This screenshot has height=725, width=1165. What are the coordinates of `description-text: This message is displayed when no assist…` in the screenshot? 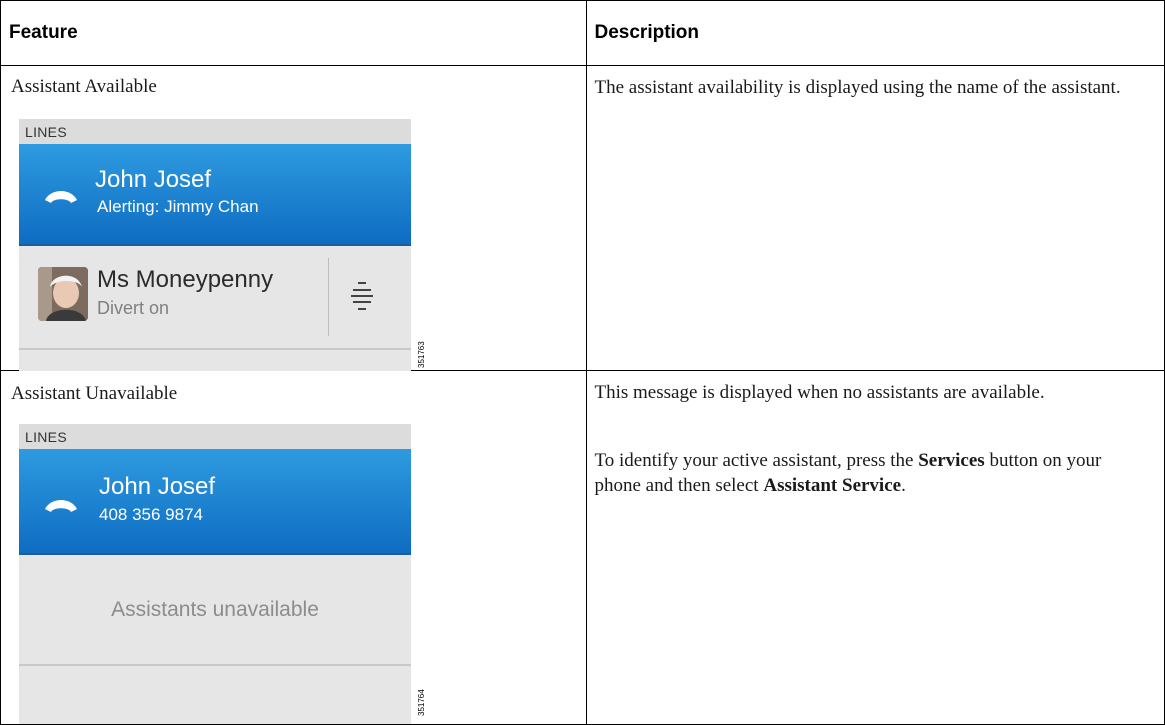 It's located at (819, 392).